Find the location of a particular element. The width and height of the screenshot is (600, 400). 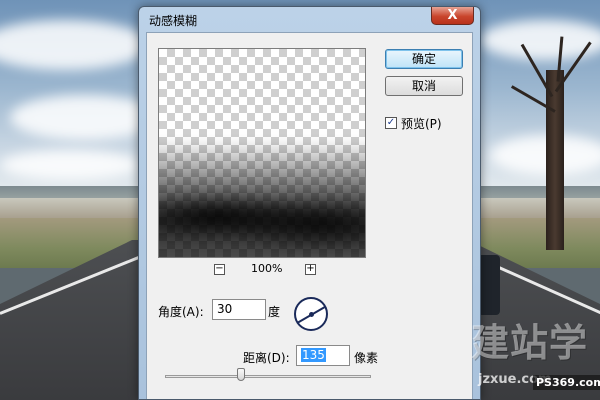

angle-unit: 度 is located at coordinates (274, 312).